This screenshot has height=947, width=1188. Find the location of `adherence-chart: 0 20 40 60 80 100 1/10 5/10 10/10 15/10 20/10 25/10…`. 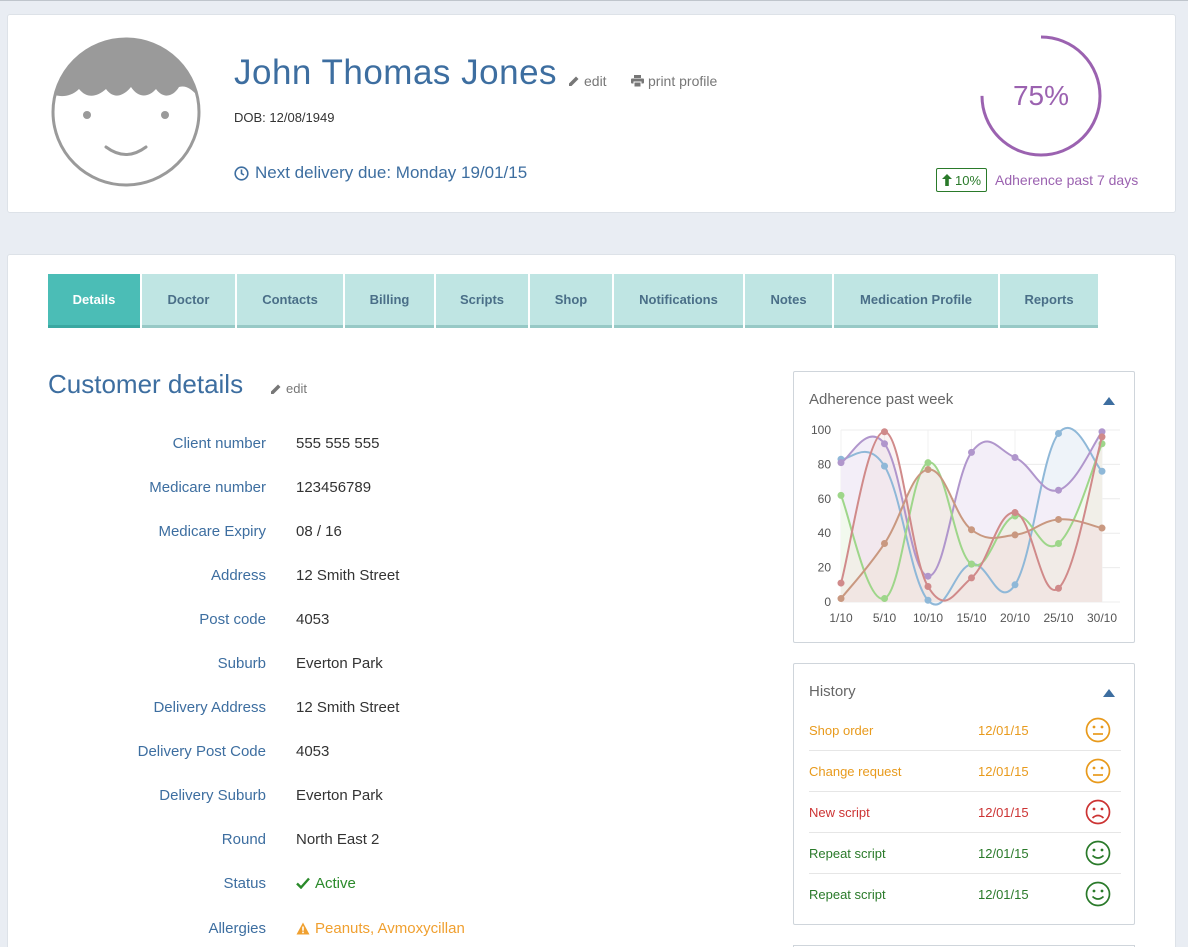

adherence-chart: 0 20 40 60 80 100 1/10 5/10 10/10 15/10 20/10 25/10… is located at coordinates (965, 524).